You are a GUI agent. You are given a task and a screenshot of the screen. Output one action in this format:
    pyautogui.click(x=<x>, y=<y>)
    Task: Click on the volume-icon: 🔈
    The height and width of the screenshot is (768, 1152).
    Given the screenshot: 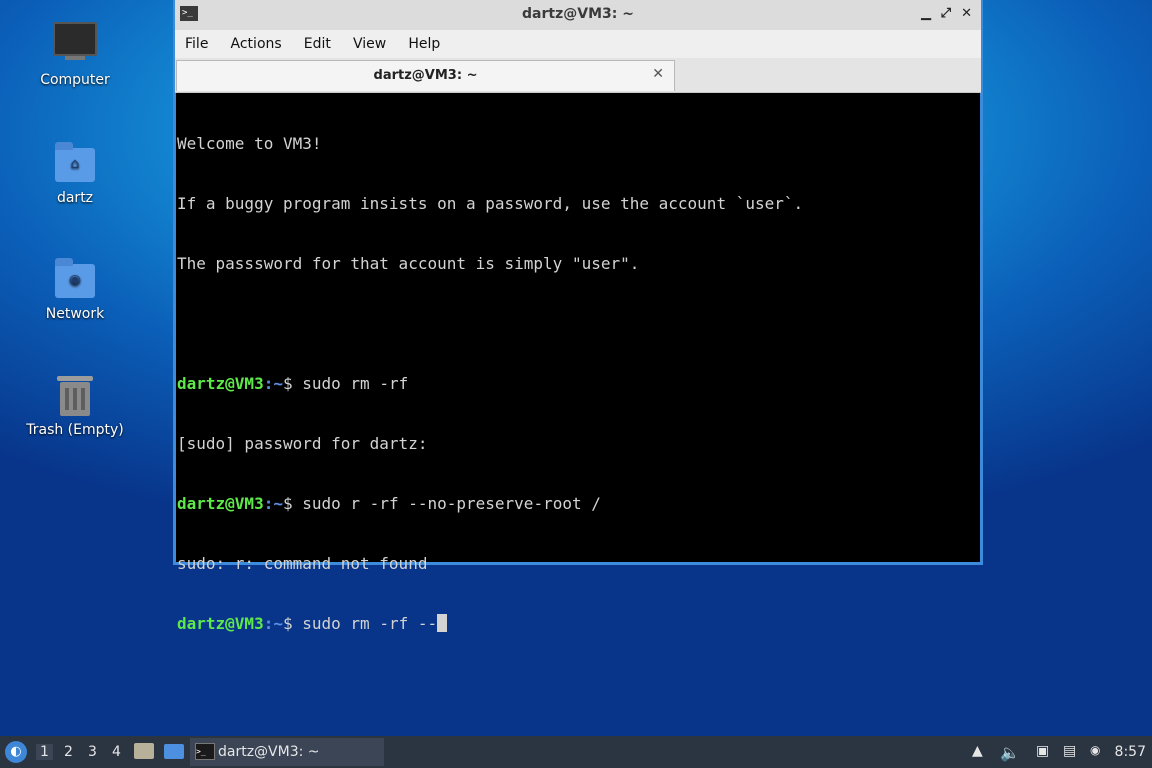 What is the action you would take?
    pyautogui.click(x=1010, y=752)
    